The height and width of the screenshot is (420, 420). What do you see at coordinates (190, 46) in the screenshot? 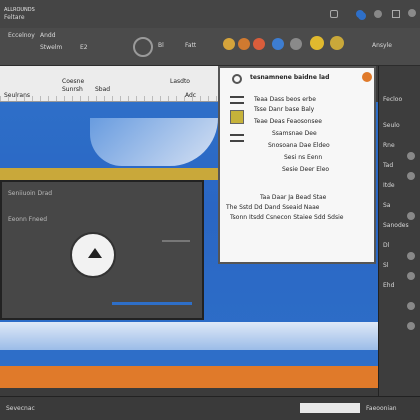
I see `toolbar-label-6: Fatt` at bounding box center [190, 46].